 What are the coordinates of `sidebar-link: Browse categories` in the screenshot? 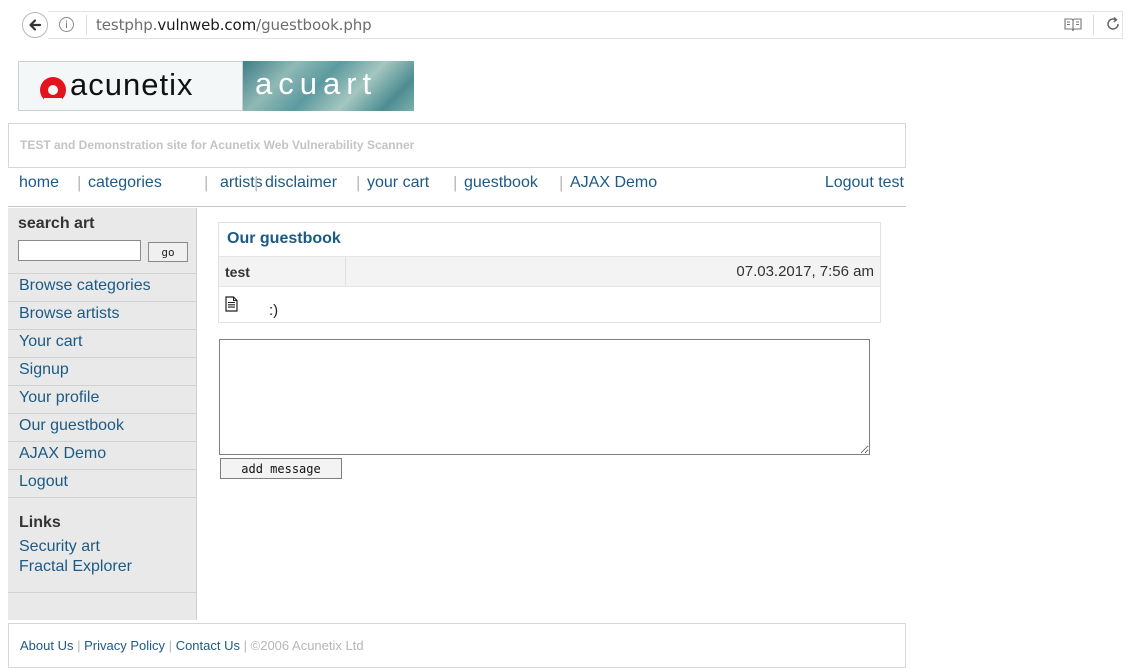 It's located at (102, 284).